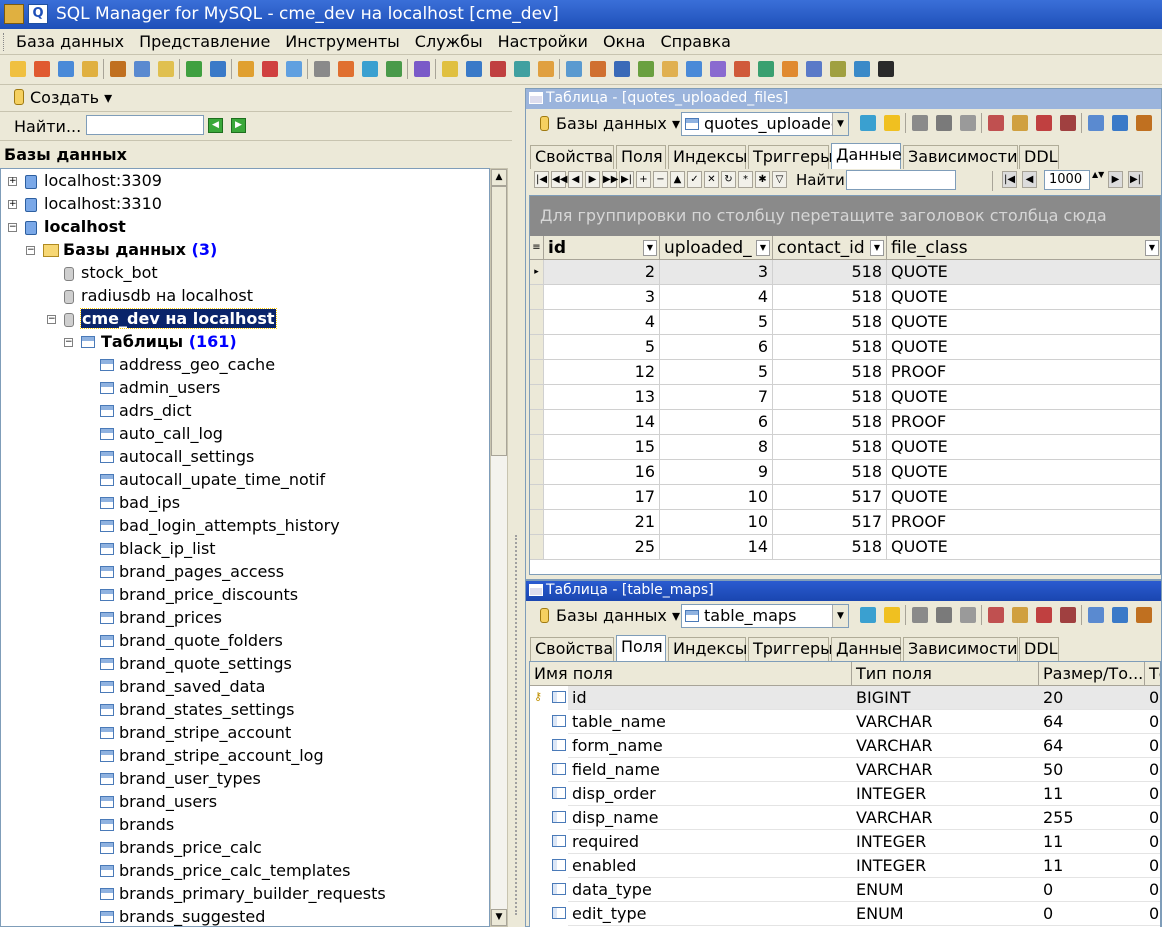 This screenshot has height=927, width=1162. What do you see at coordinates (103, 181) in the screenshot?
I see `tree-server-localhost-3309: localhost:3309` at bounding box center [103, 181].